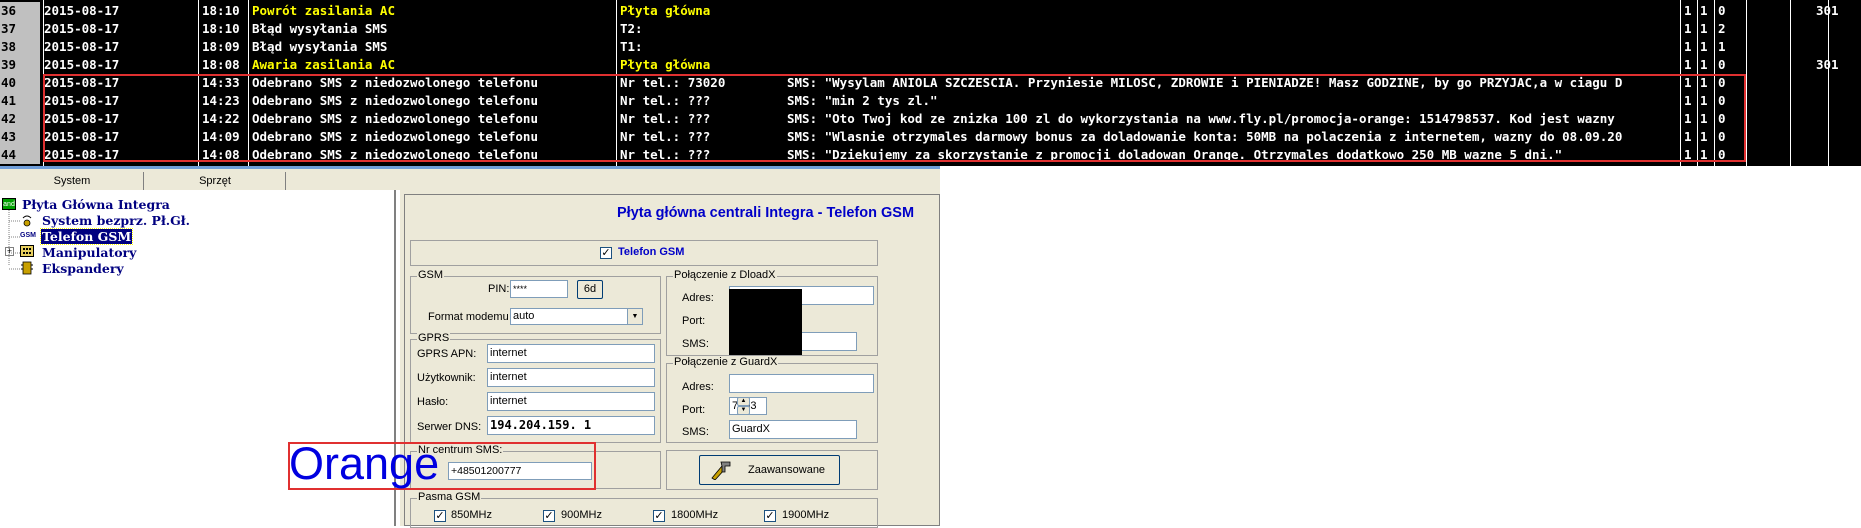  What do you see at coordinates (20, 119) in the screenshot?
I see `log-cell-num: 42` at bounding box center [20, 119].